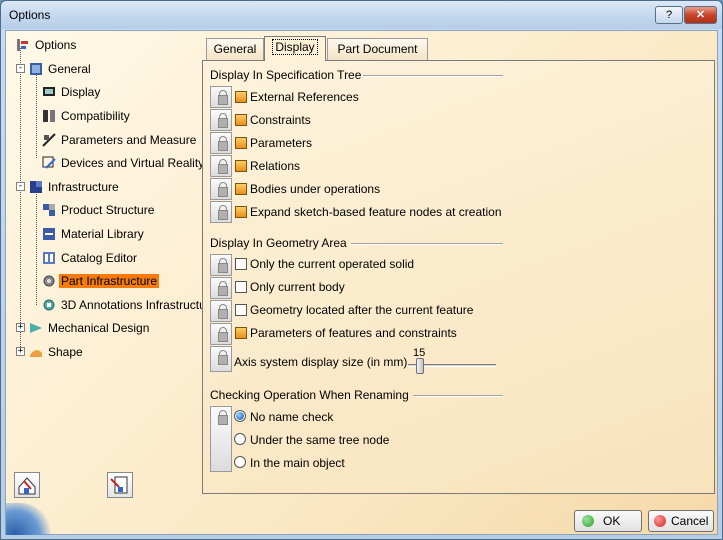 This screenshot has height=540, width=723. What do you see at coordinates (49, 281) in the screenshot?
I see `part-infrastructure-icon` at bounding box center [49, 281].